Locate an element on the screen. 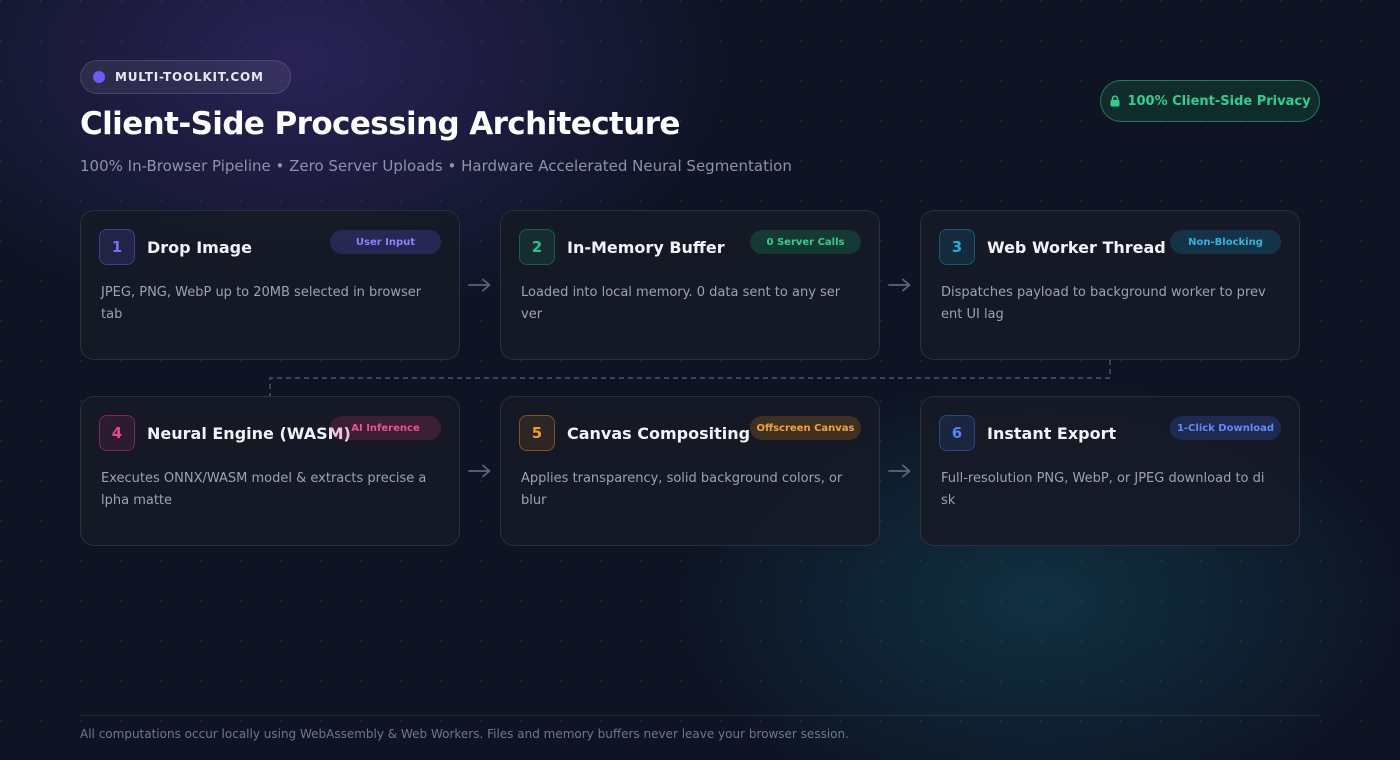 The height and width of the screenshot is (760, 1400). brand-dot is located at coordinates (99, 77).